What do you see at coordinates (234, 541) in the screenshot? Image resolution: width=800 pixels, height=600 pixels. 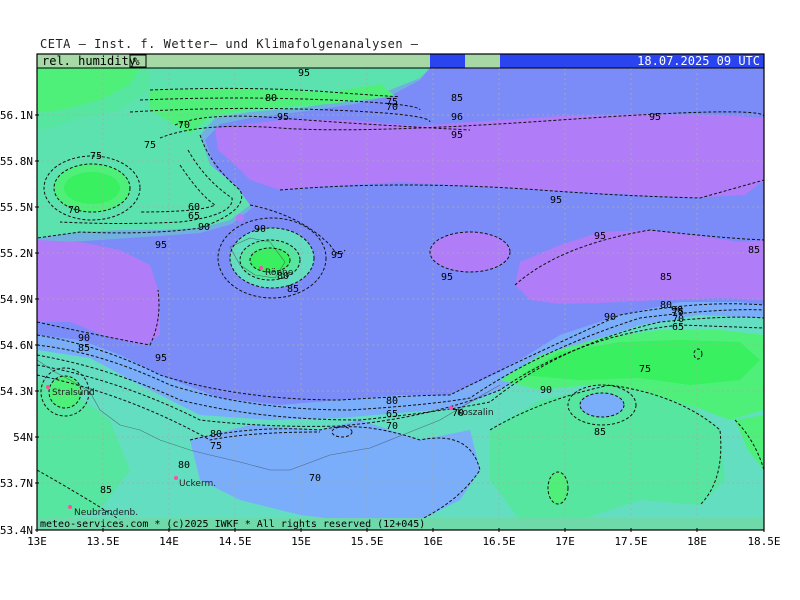 I see `lon-label: 14.5E` at bounding box center [234, 541].